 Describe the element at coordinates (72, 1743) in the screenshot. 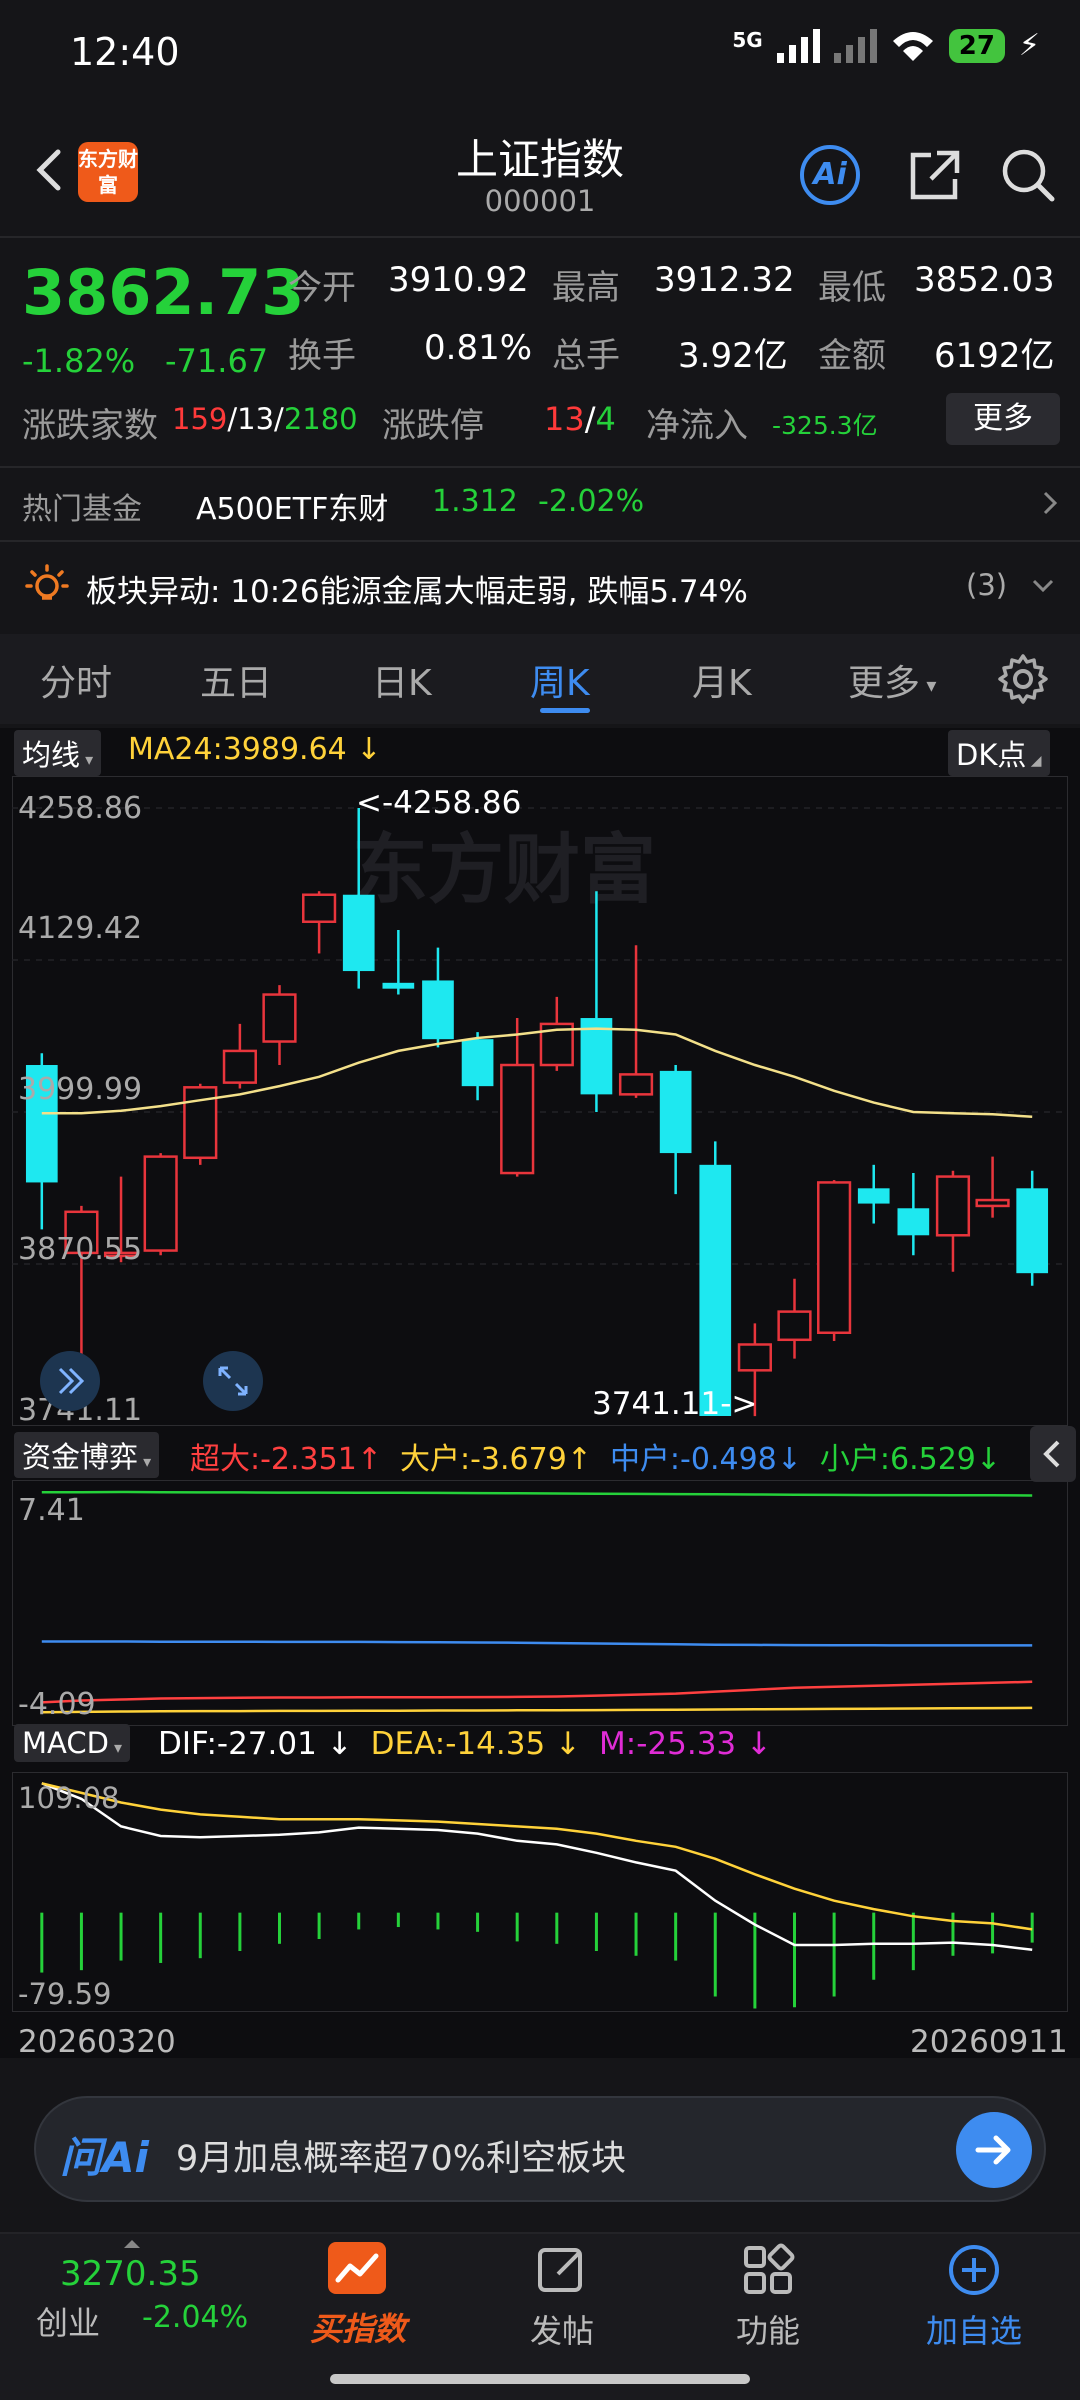

I see `macd-indicator-selector: MACD ▾` at that location.